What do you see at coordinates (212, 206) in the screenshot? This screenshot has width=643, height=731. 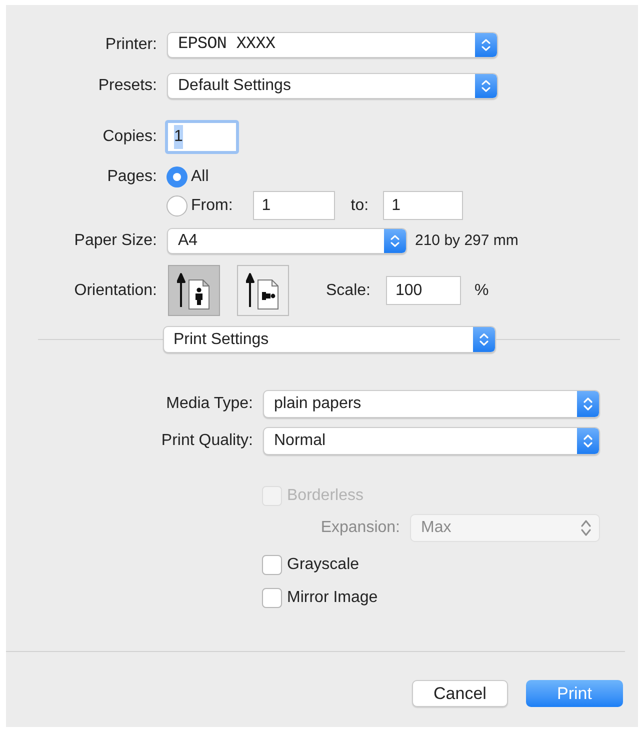 I see `radio-label: From:` at bounding box center [212, 206].